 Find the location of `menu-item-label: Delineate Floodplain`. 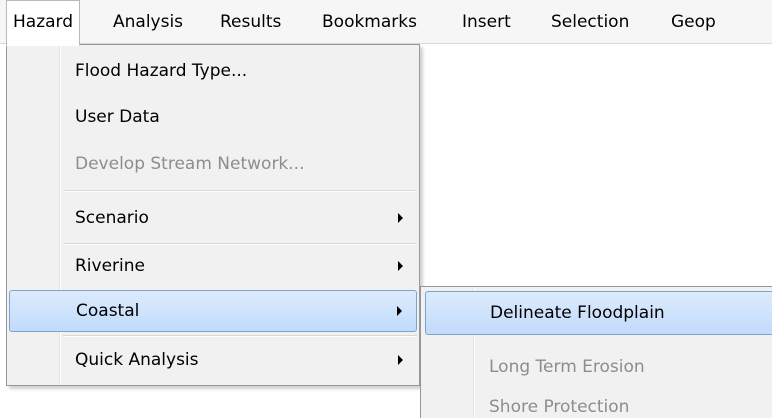

menu-item-label: Delineate Floodplain is located at coordinates (577, 313).